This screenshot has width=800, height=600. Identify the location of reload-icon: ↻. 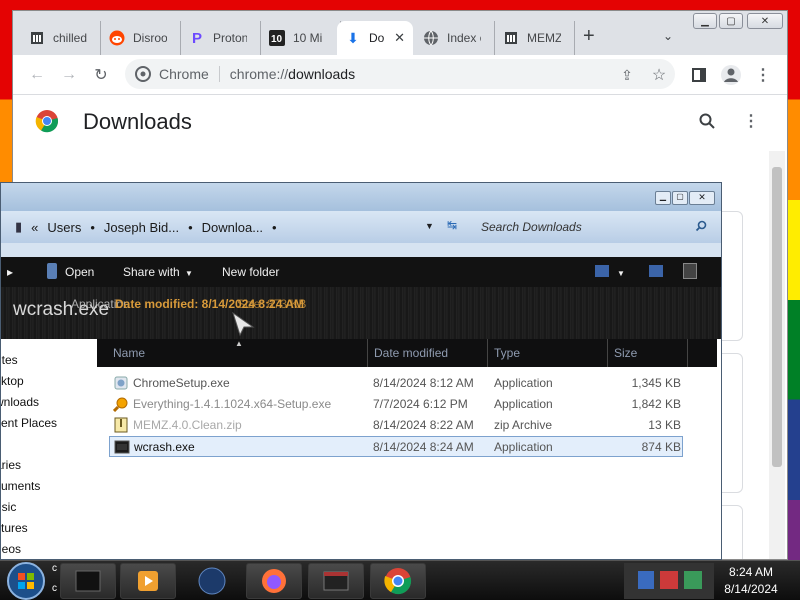
(101, 75).